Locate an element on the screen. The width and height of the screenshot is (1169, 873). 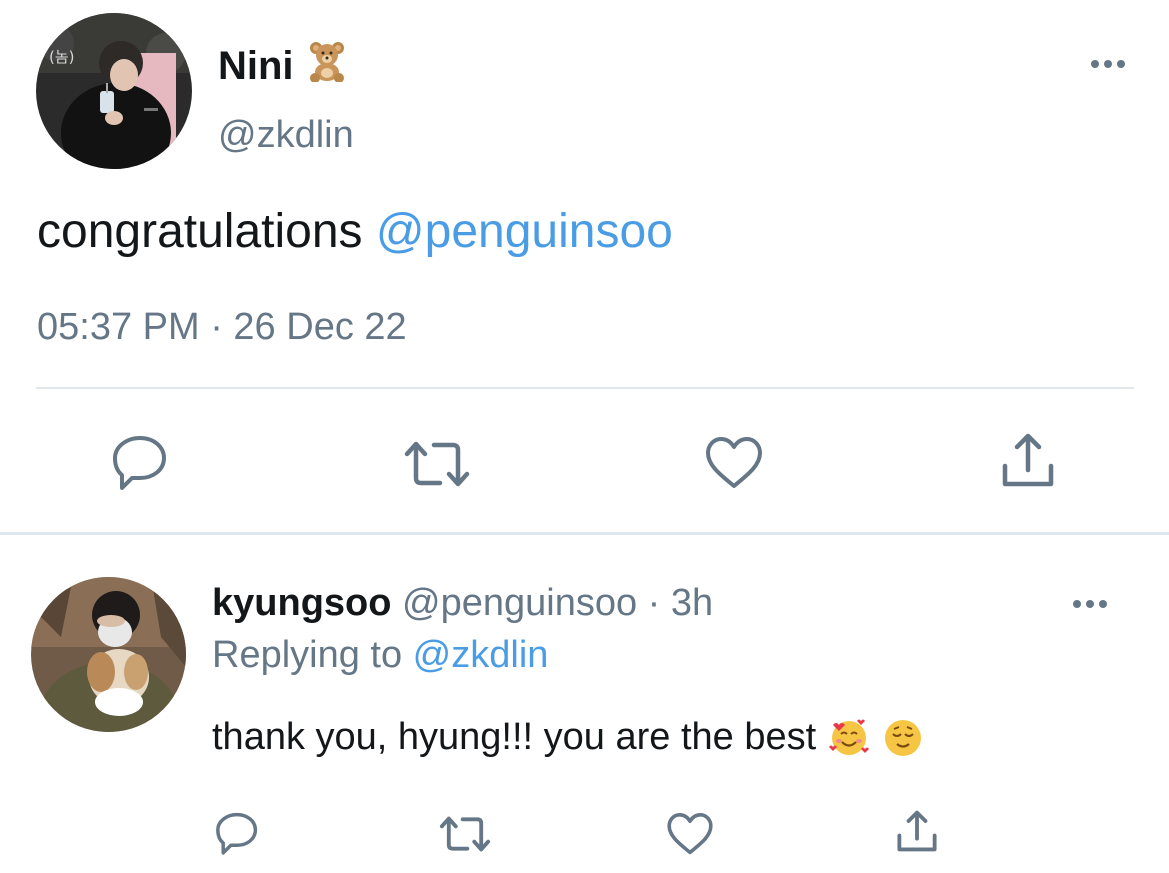
like-button is located at coordinates (734, 463).